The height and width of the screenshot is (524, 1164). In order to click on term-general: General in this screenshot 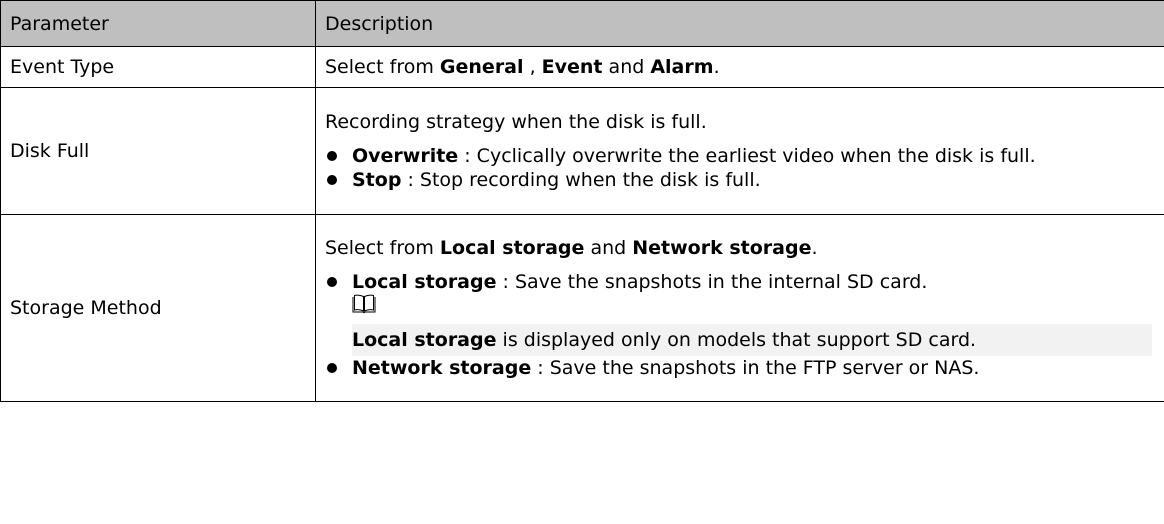, I will do `click(481, 67)`.